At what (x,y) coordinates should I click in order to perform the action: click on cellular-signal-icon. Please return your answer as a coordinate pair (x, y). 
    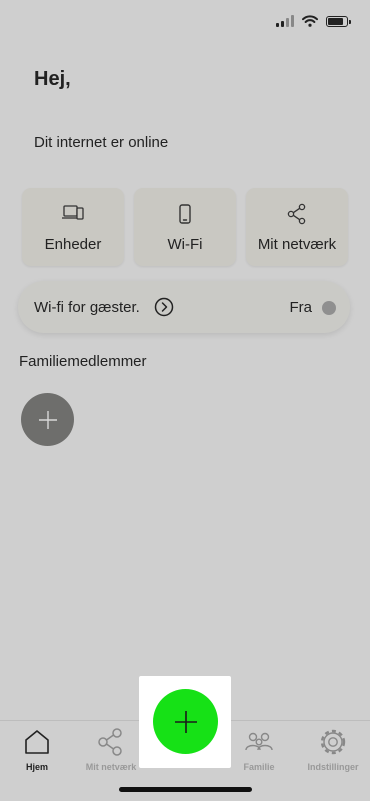
    Looking at the image, I should click on (285, 21).